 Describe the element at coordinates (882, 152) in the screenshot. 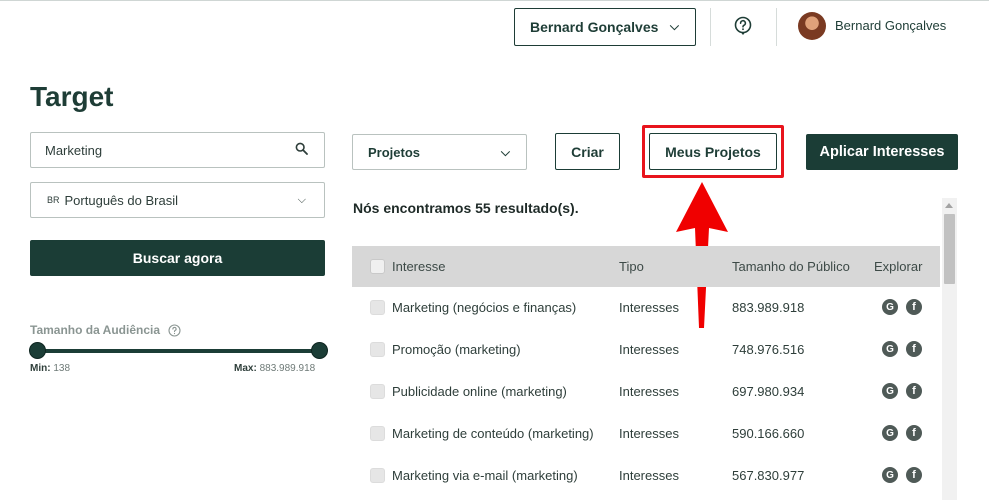

I see `apply-interests-button: Aplicar Interesses` at that location.